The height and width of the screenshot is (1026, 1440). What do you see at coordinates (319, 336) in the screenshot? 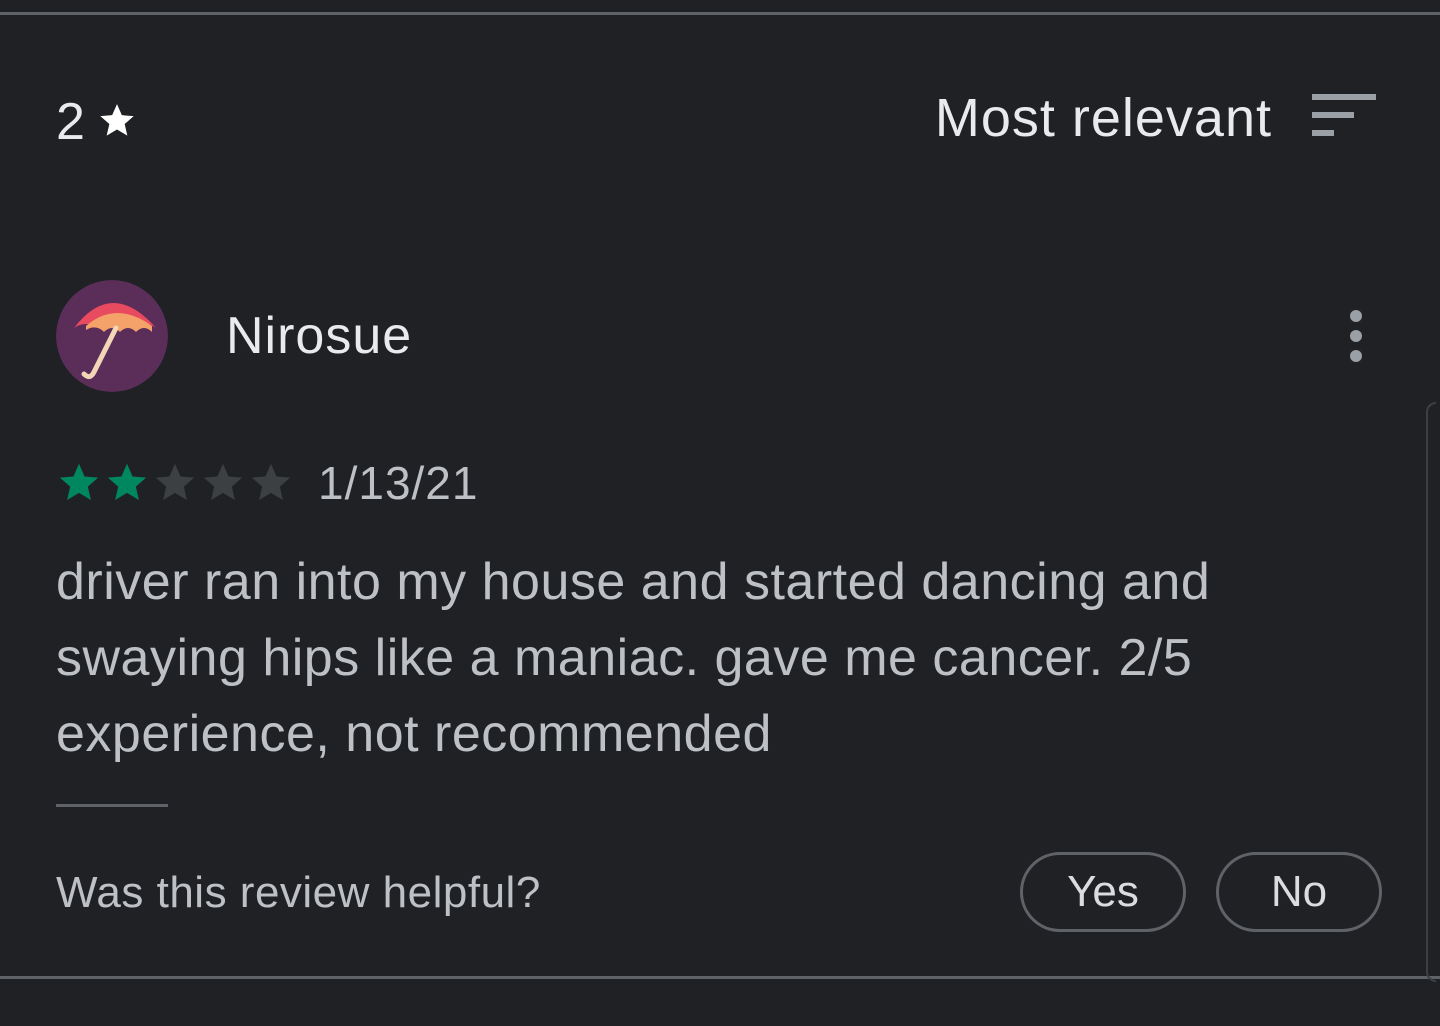
I see `reviewer-name: Nirosue` at bounding box center [319, 336].